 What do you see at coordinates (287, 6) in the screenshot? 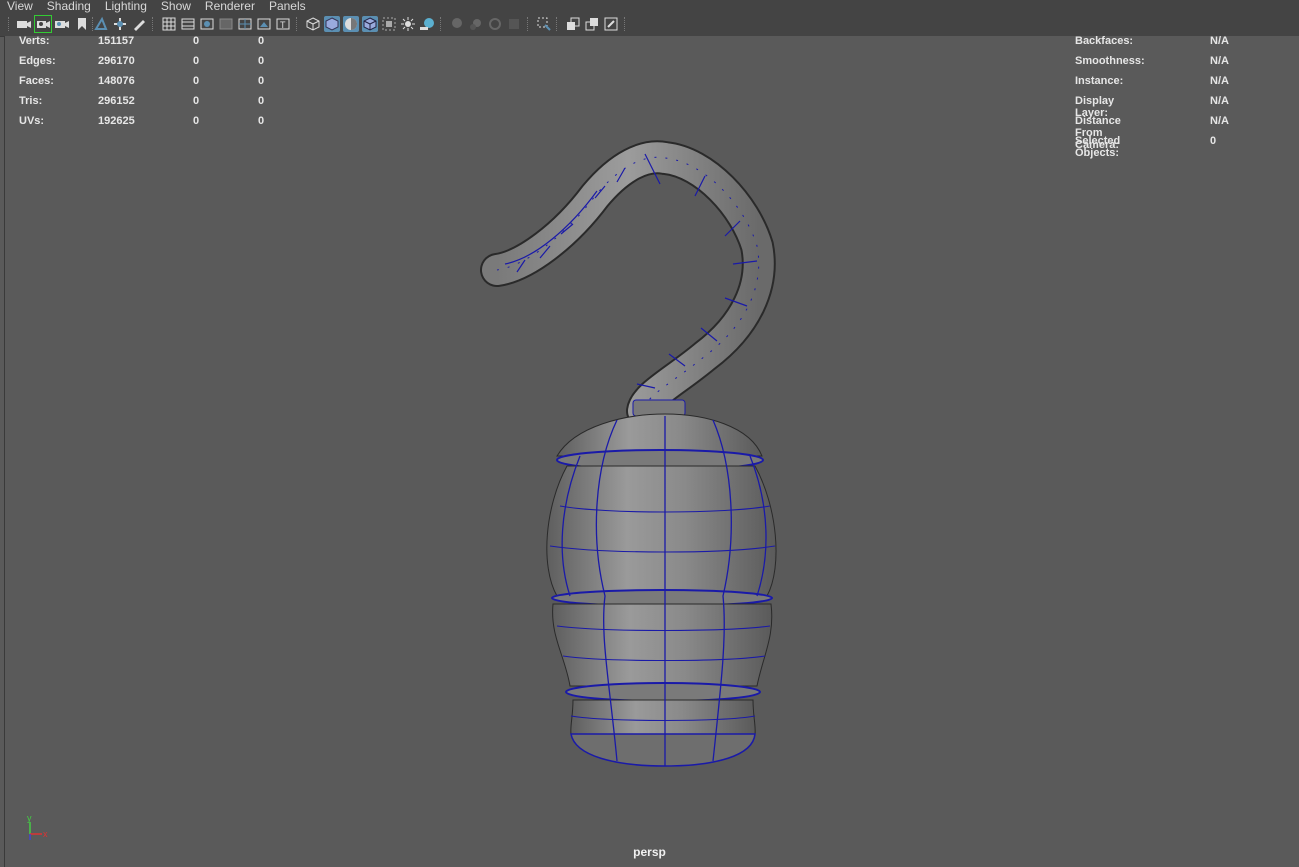
I see `menu-panels: Panels` at bounding box center [287, 6].